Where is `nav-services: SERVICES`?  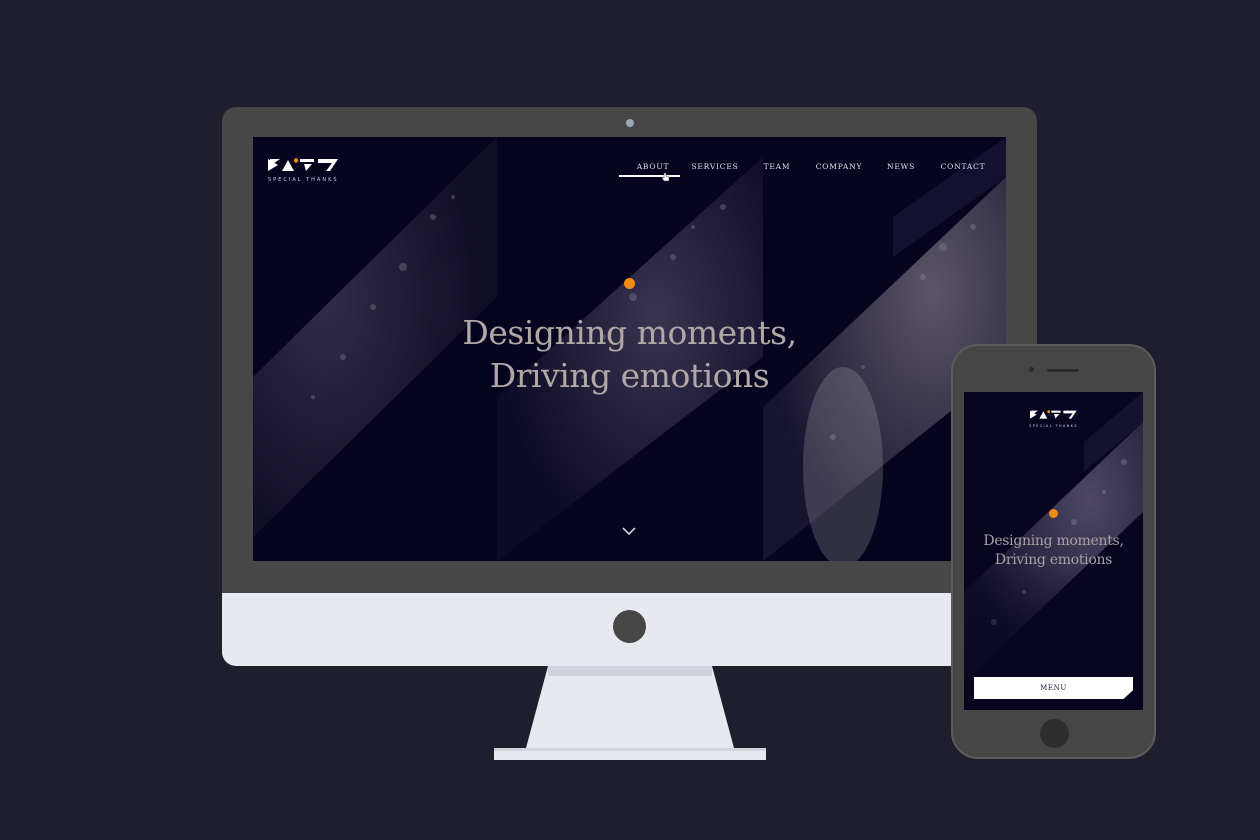
nav-services: SERVICES is located at coordinates (715, 166).